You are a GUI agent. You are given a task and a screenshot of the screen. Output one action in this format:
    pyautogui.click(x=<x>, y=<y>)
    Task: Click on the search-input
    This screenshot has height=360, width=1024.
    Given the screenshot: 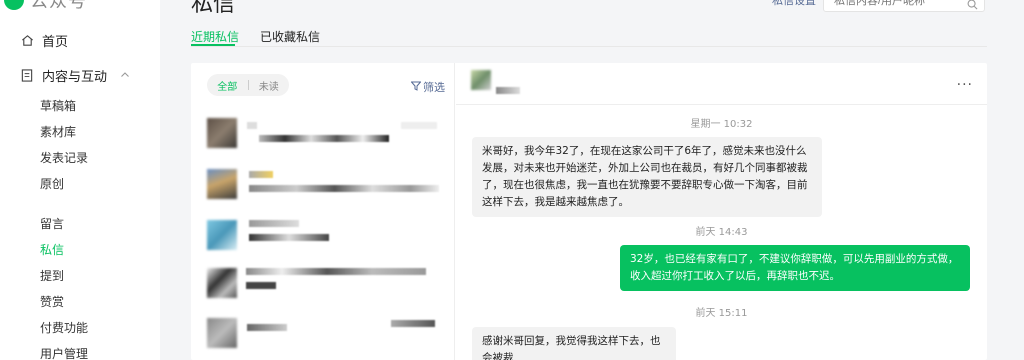 What is the action you would take?
    pyautogui.click(x=899, y=3)
    